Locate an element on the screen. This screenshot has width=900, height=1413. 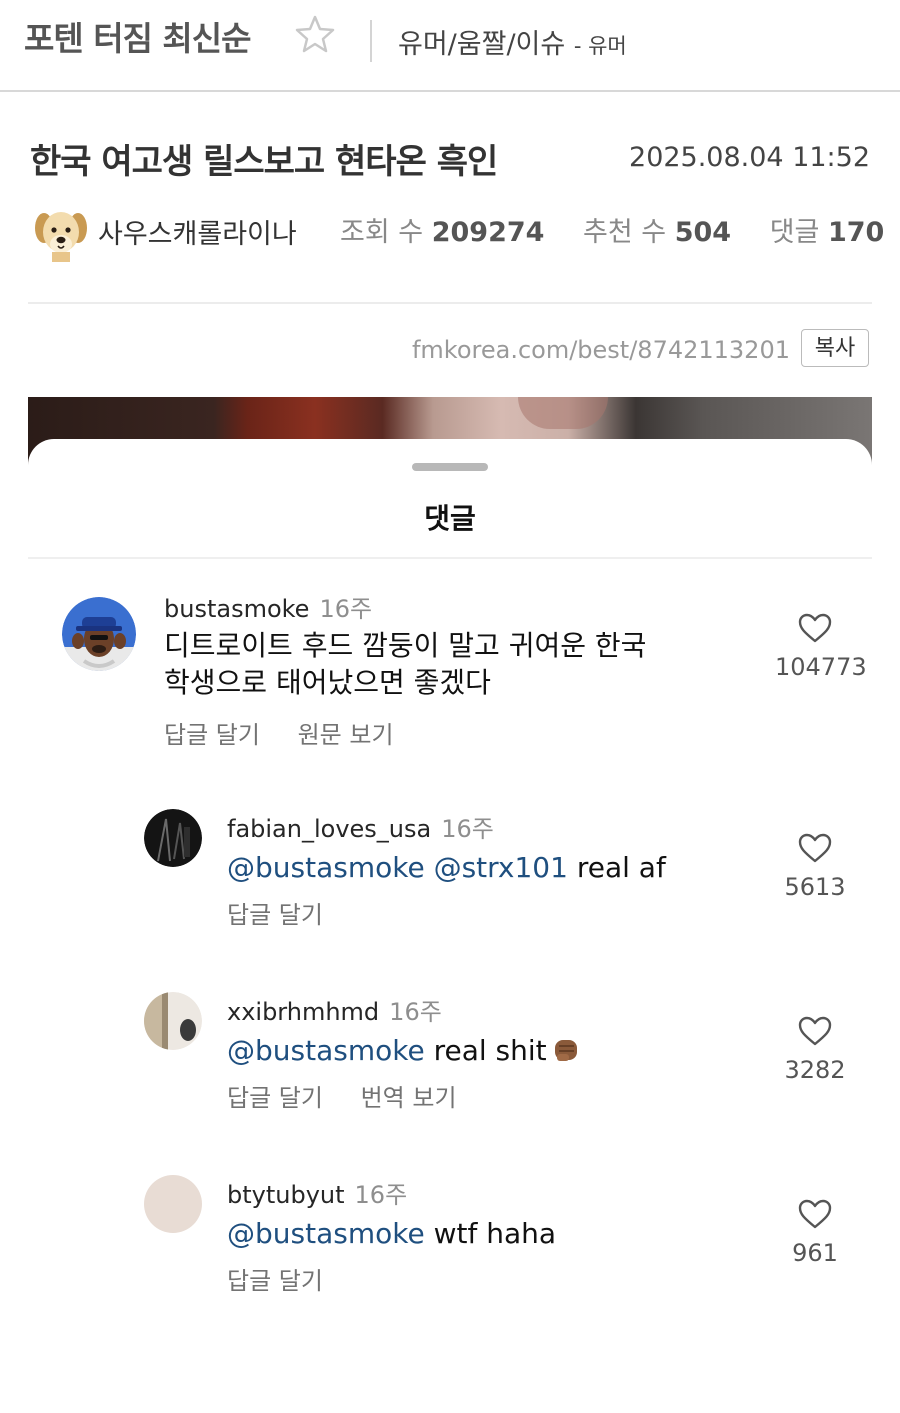
header-divider is located at coordinates (371, 41).